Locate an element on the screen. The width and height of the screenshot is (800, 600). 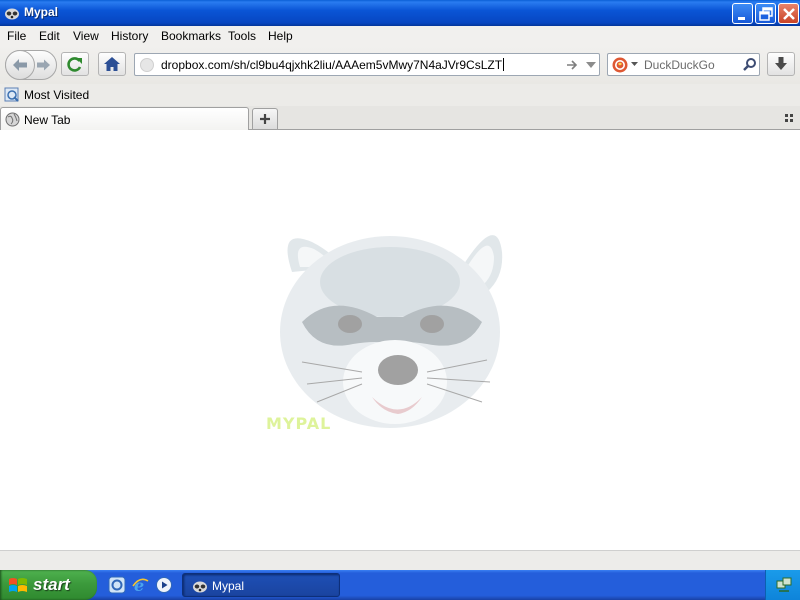
minimize-icon is located at coordinates (741, 18).